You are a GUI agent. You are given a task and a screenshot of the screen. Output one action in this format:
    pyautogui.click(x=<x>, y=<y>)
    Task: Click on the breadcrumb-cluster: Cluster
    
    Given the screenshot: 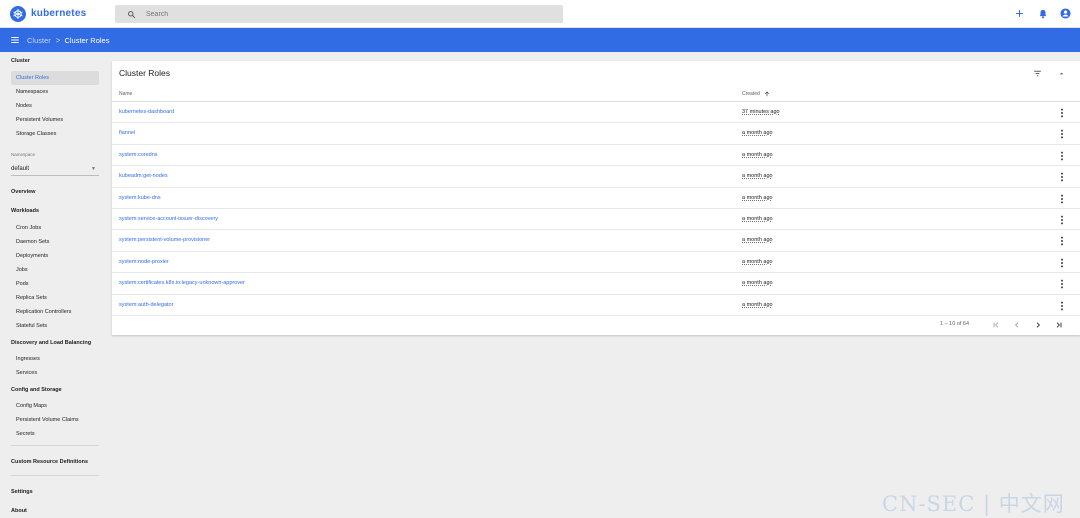 What is the action you would take?
    pyautogui.click(x=39, y=40)
    